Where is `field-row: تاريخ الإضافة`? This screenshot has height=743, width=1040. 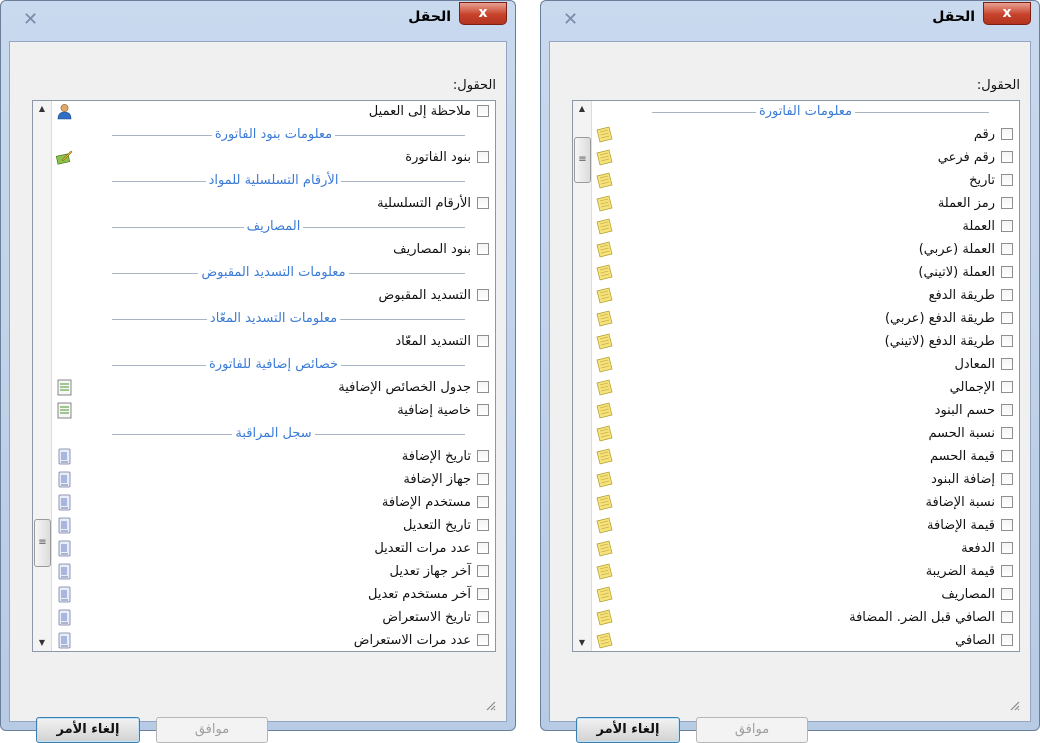 field-row: تاريخ الإضافة is located at coordinates (273, 457).